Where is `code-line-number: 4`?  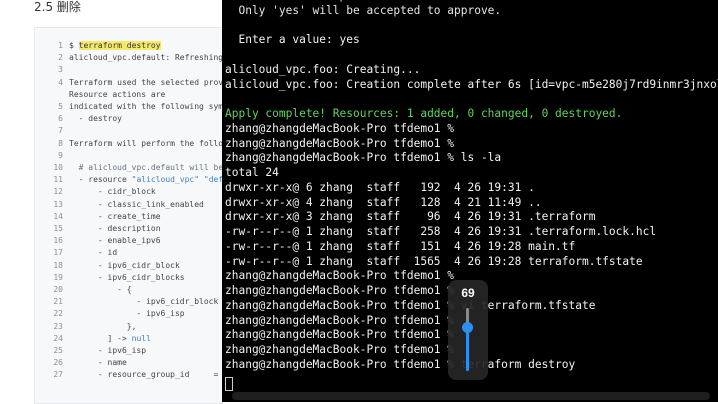
code-line-number: 4 is located at coordinates (60, 82).